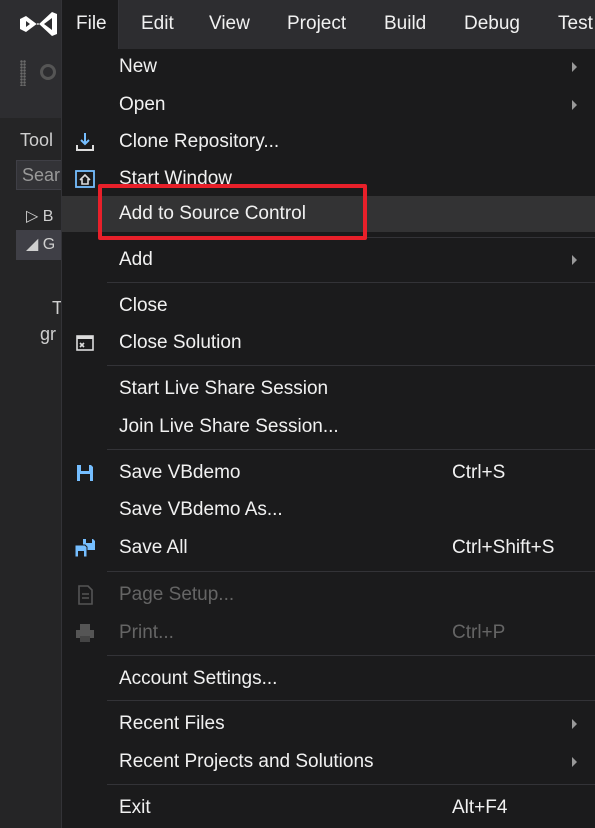  Describe the element at coordinates (142, 104) in the screenshot. I see `menu-item-label: Open` at that location.